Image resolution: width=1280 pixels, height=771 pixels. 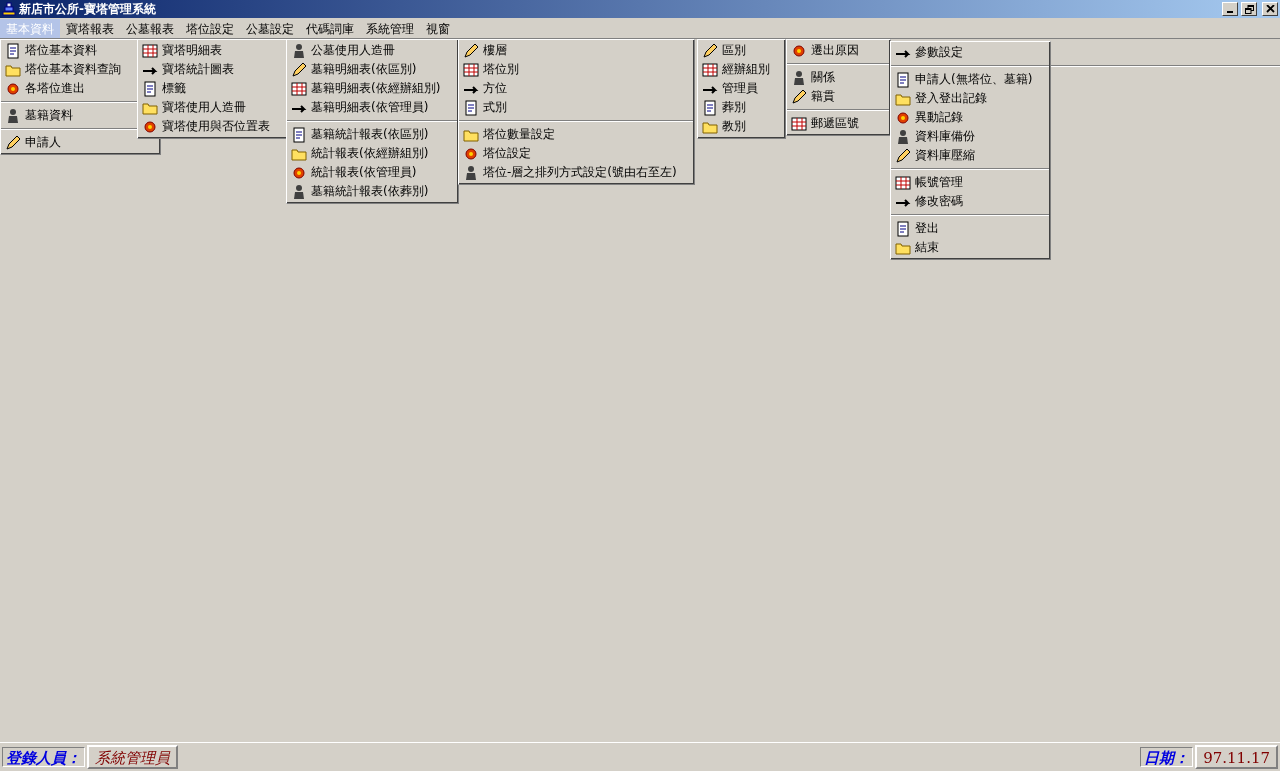 I want to click on menu-item: 異動記錄, so click(x=970, y=117).